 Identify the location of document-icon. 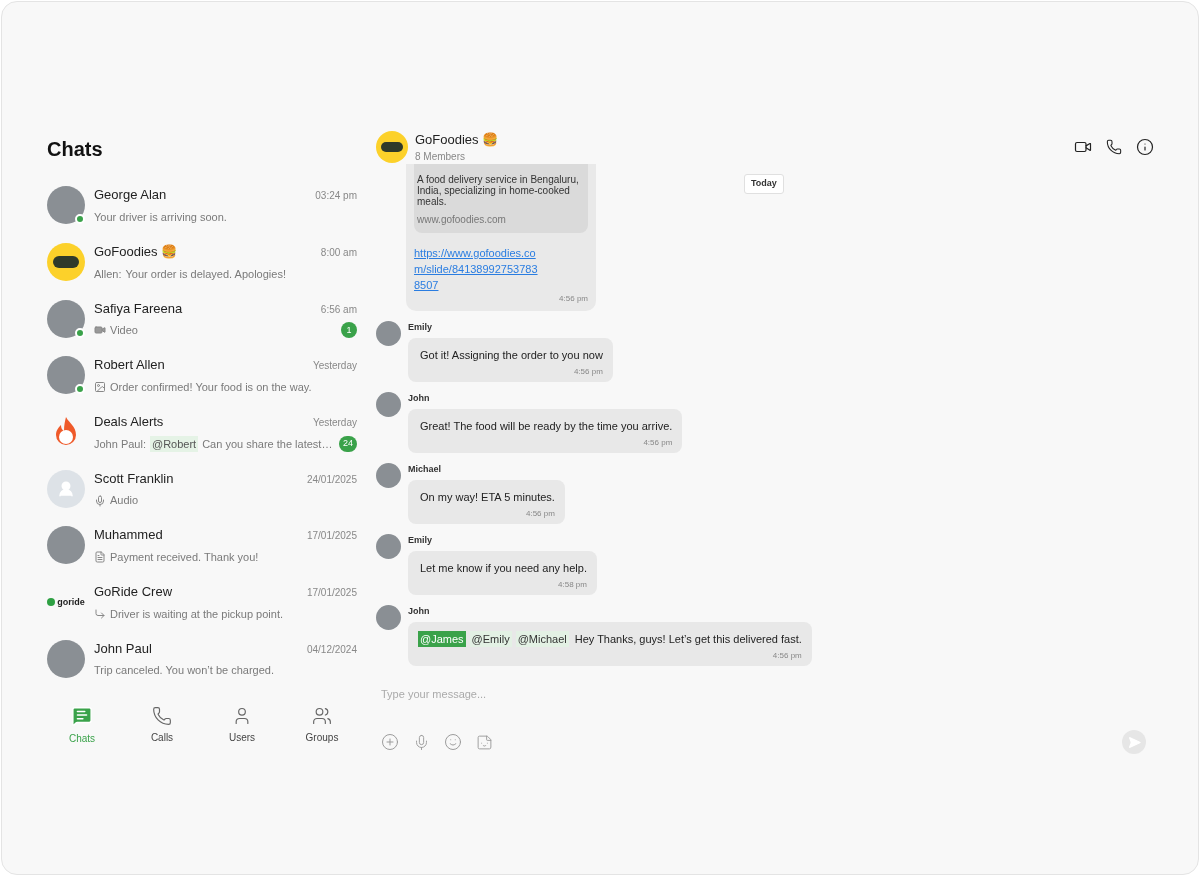
(100, 557).